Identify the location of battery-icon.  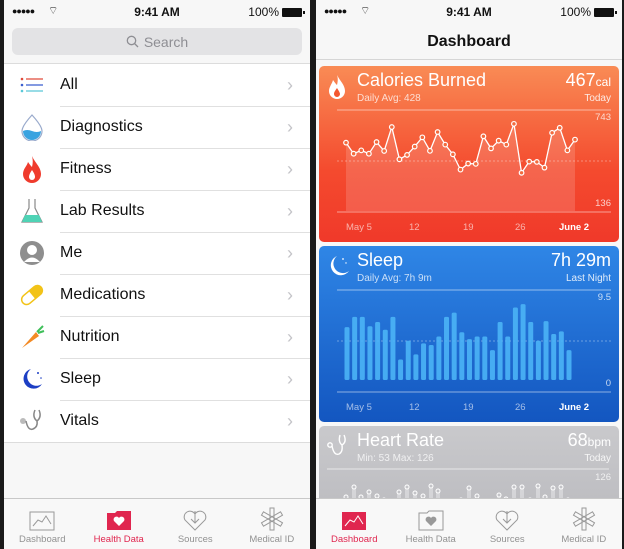
(293, 12).